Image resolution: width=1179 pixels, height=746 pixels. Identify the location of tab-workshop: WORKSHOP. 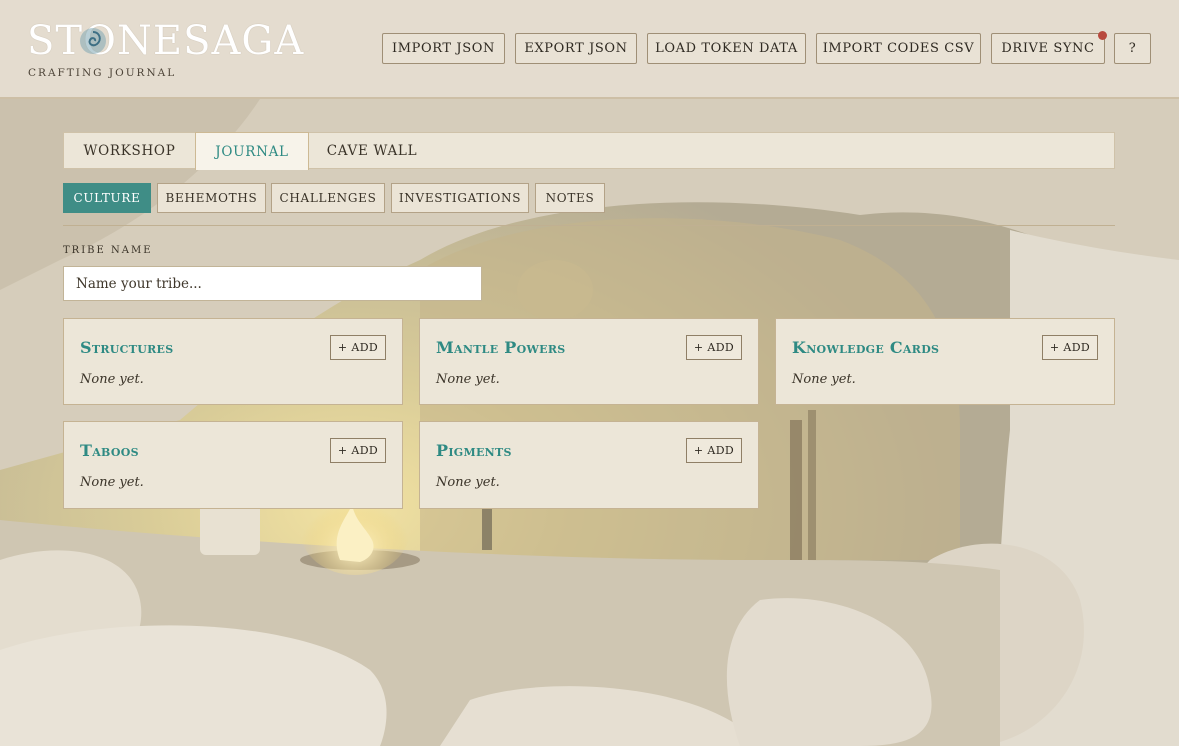
(129, 151).